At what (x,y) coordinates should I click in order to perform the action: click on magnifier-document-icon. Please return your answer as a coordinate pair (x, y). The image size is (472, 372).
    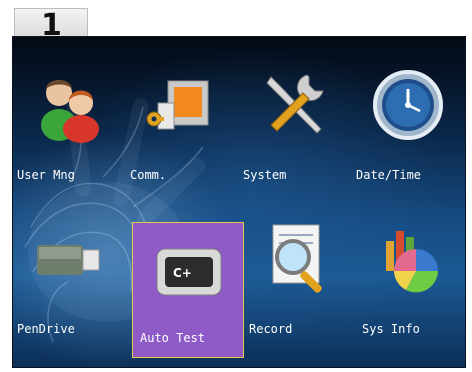
    Looking at the image, I should click on (297, 258).